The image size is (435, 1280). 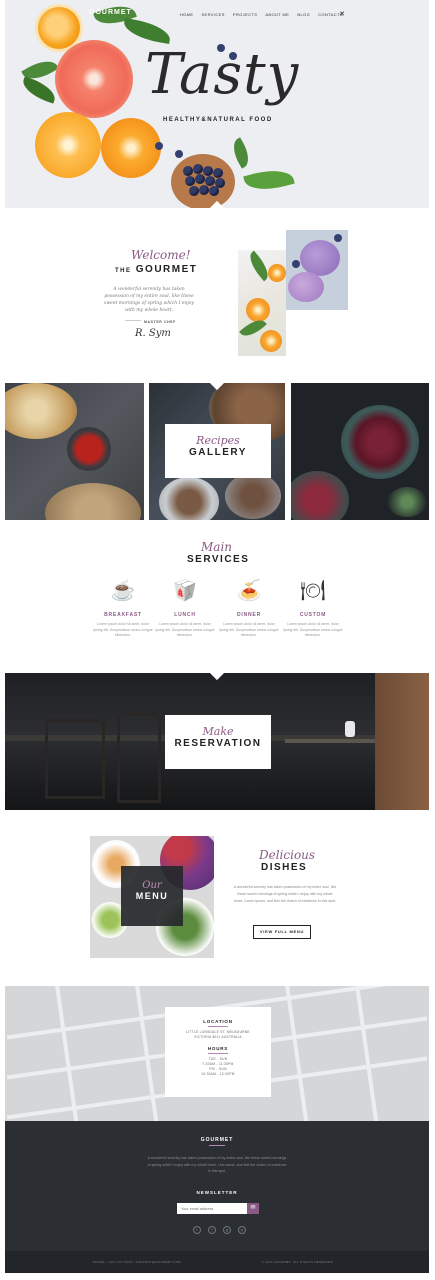 I want to click on coffee-cup-icon: ☕, so click(x=123, y=591).